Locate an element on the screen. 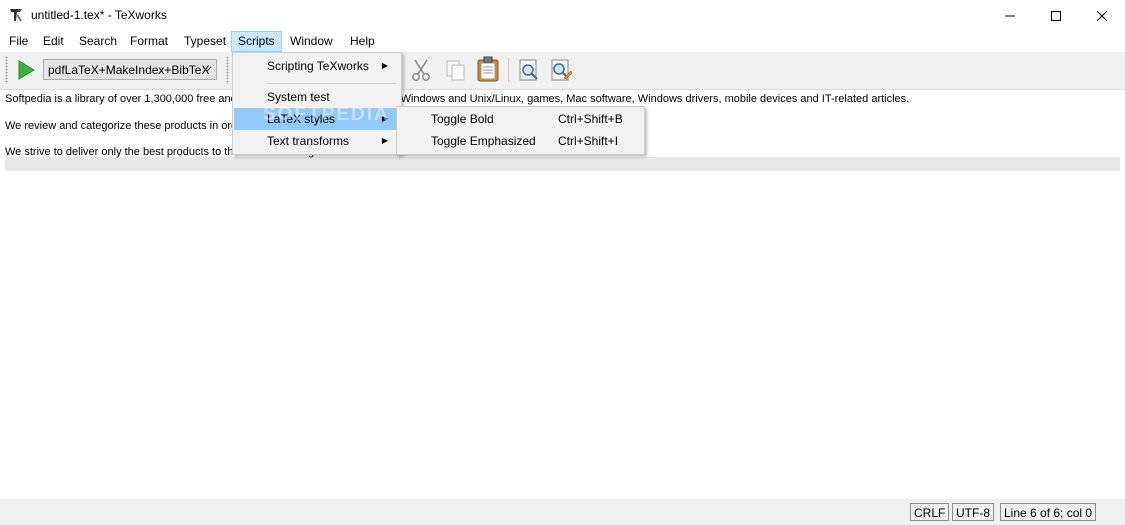 This screenshot has width=1125, height=525. status-bar: CRLF UTF-8 Line 6 of 6; col 0 is located at coordinates (562, 512).